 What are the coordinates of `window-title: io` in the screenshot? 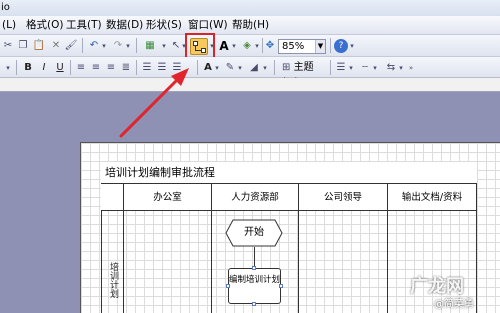 It's located at (5, 7).